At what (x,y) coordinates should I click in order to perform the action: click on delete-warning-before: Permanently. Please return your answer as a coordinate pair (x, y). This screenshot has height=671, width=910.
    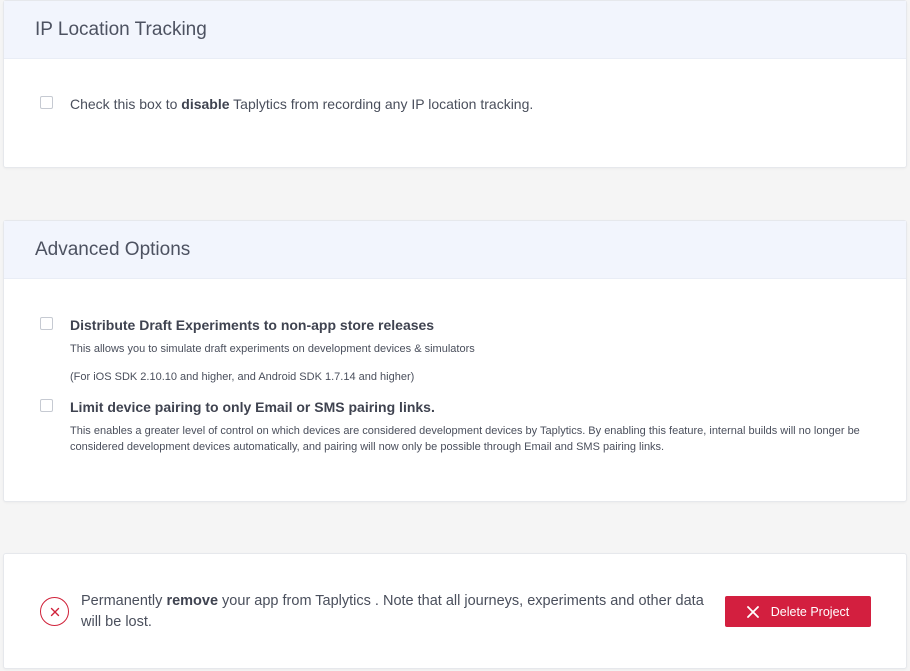
    Looking at the image, I should click on (124, 601).